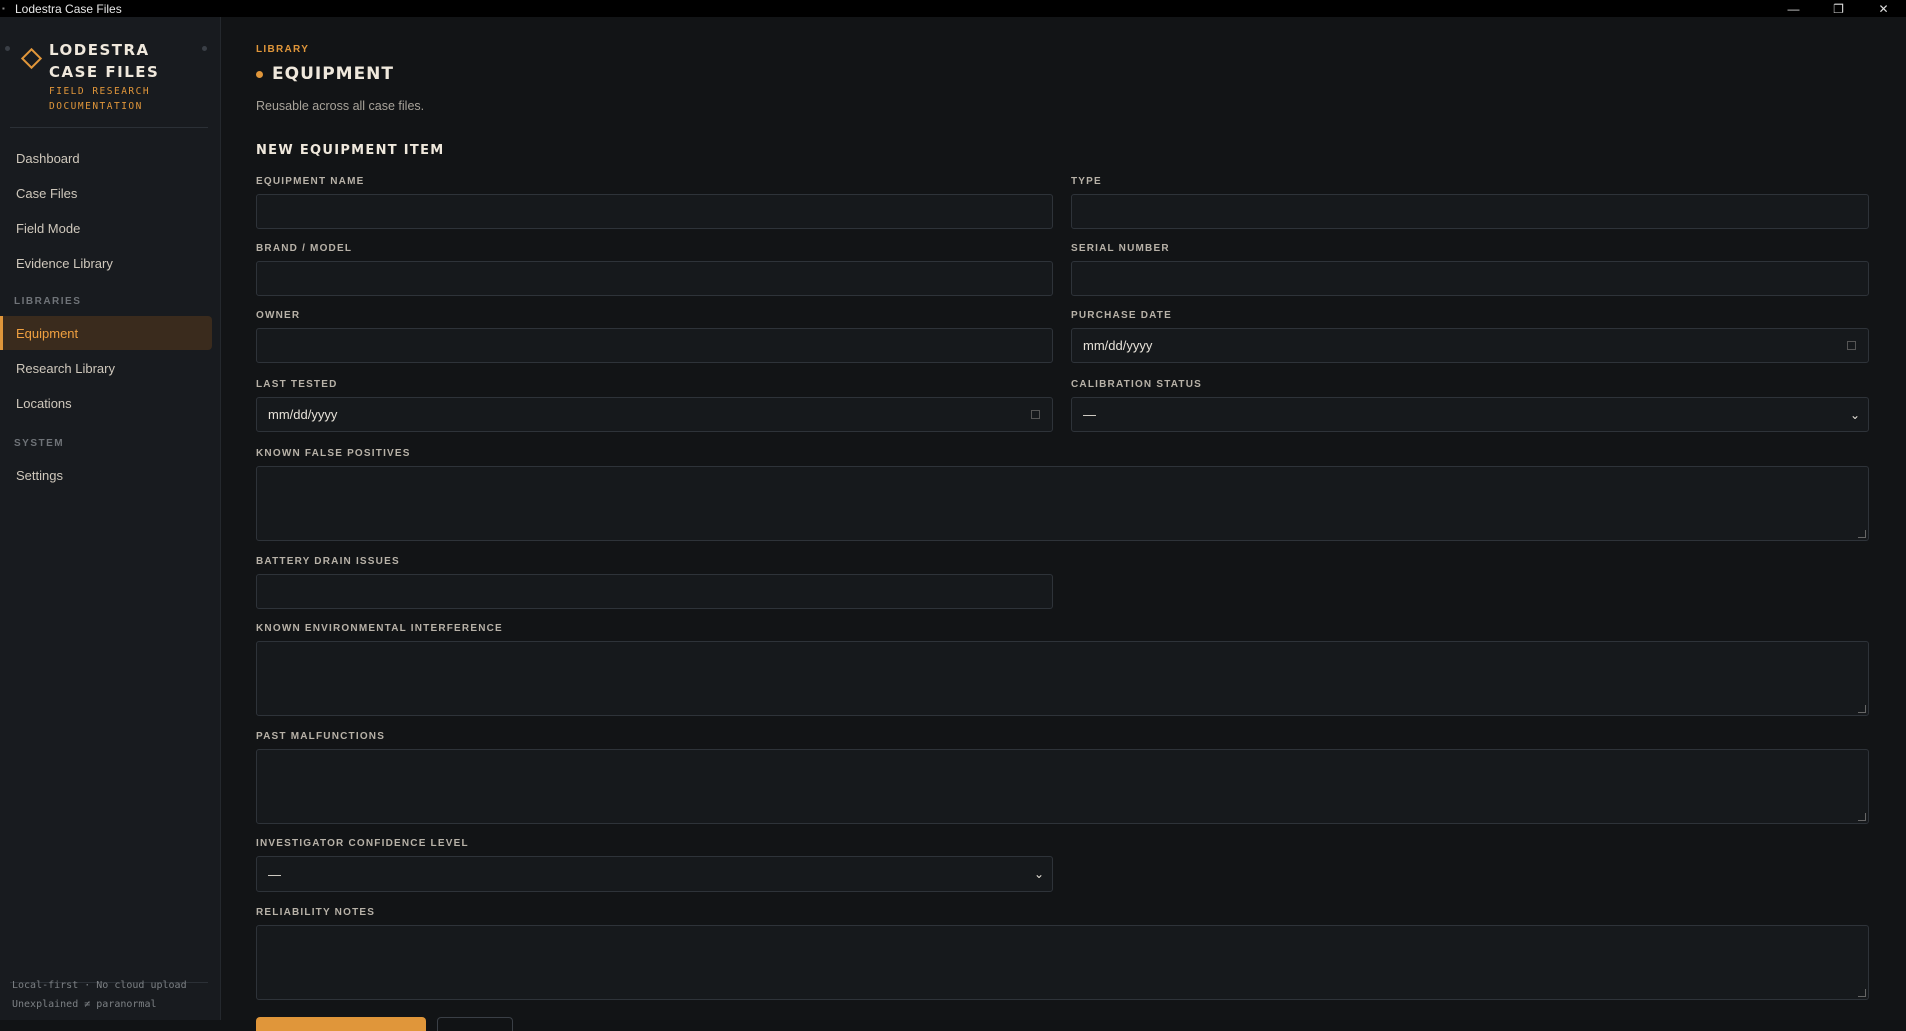 This screenshot has height=1031, width=1906. What do you see at coordinates (204, 48) in the screenshot?
I see `decor-dot-right` at bounding box center [204, 48].